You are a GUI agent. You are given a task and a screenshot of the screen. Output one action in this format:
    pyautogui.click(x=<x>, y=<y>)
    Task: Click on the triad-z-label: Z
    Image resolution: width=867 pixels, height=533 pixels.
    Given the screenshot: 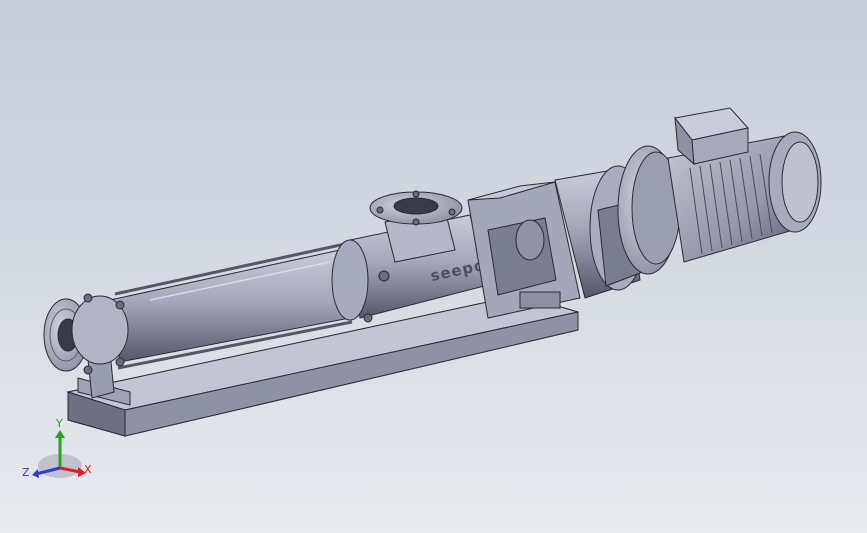 What is the action you would take?
    pyautogui.click(x=26, y=472)
    